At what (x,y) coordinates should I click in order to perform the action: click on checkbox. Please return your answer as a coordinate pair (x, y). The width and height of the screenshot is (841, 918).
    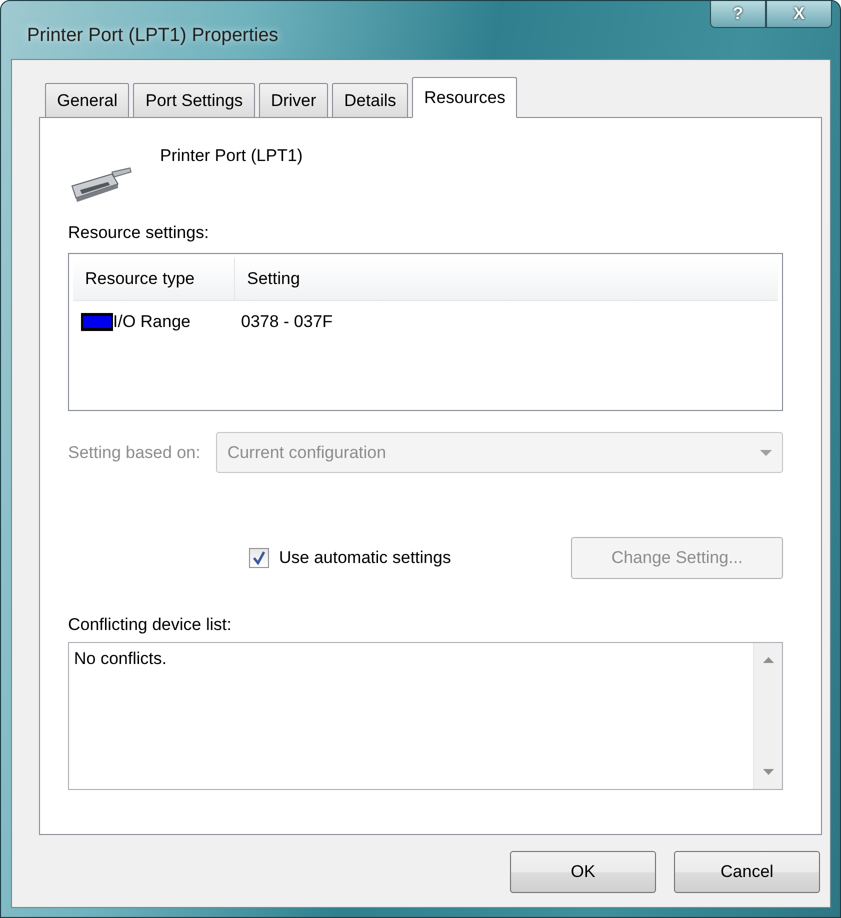
    Looking at the image, I should click on (259, 558).